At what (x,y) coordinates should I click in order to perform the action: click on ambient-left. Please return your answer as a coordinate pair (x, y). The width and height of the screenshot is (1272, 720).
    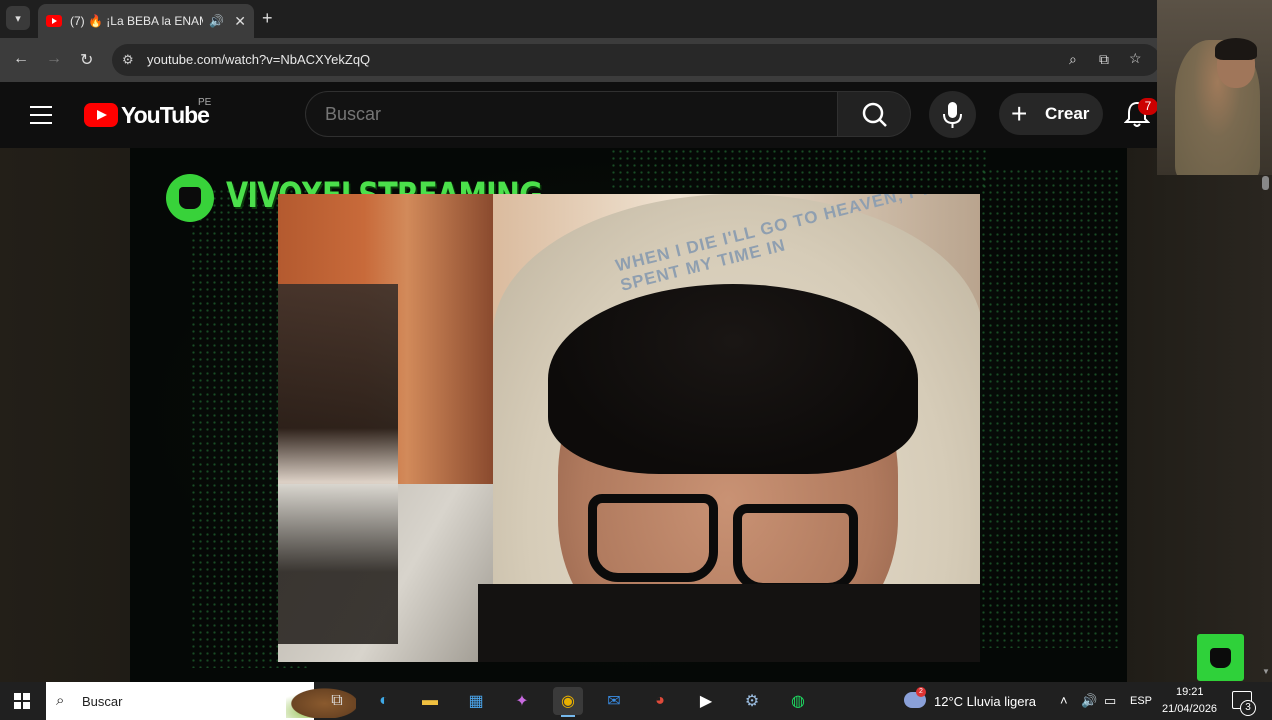
    Looking at the image, I should click on (65, 415).